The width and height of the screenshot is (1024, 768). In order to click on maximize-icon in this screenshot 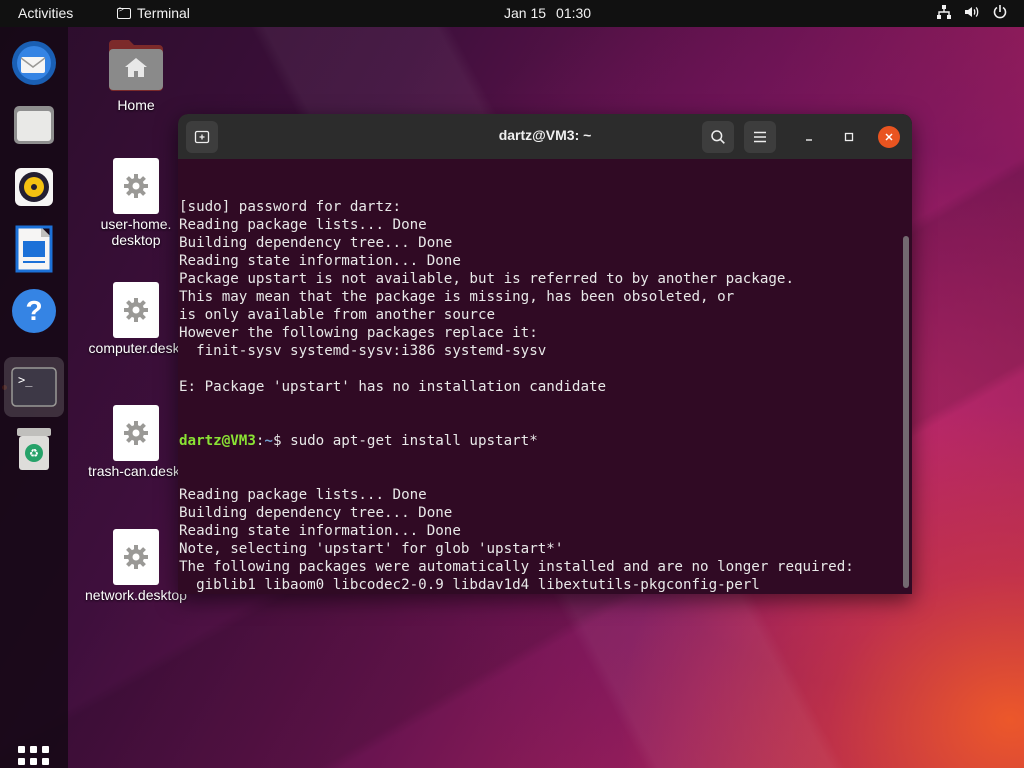, I will do `click(849, 137)`.